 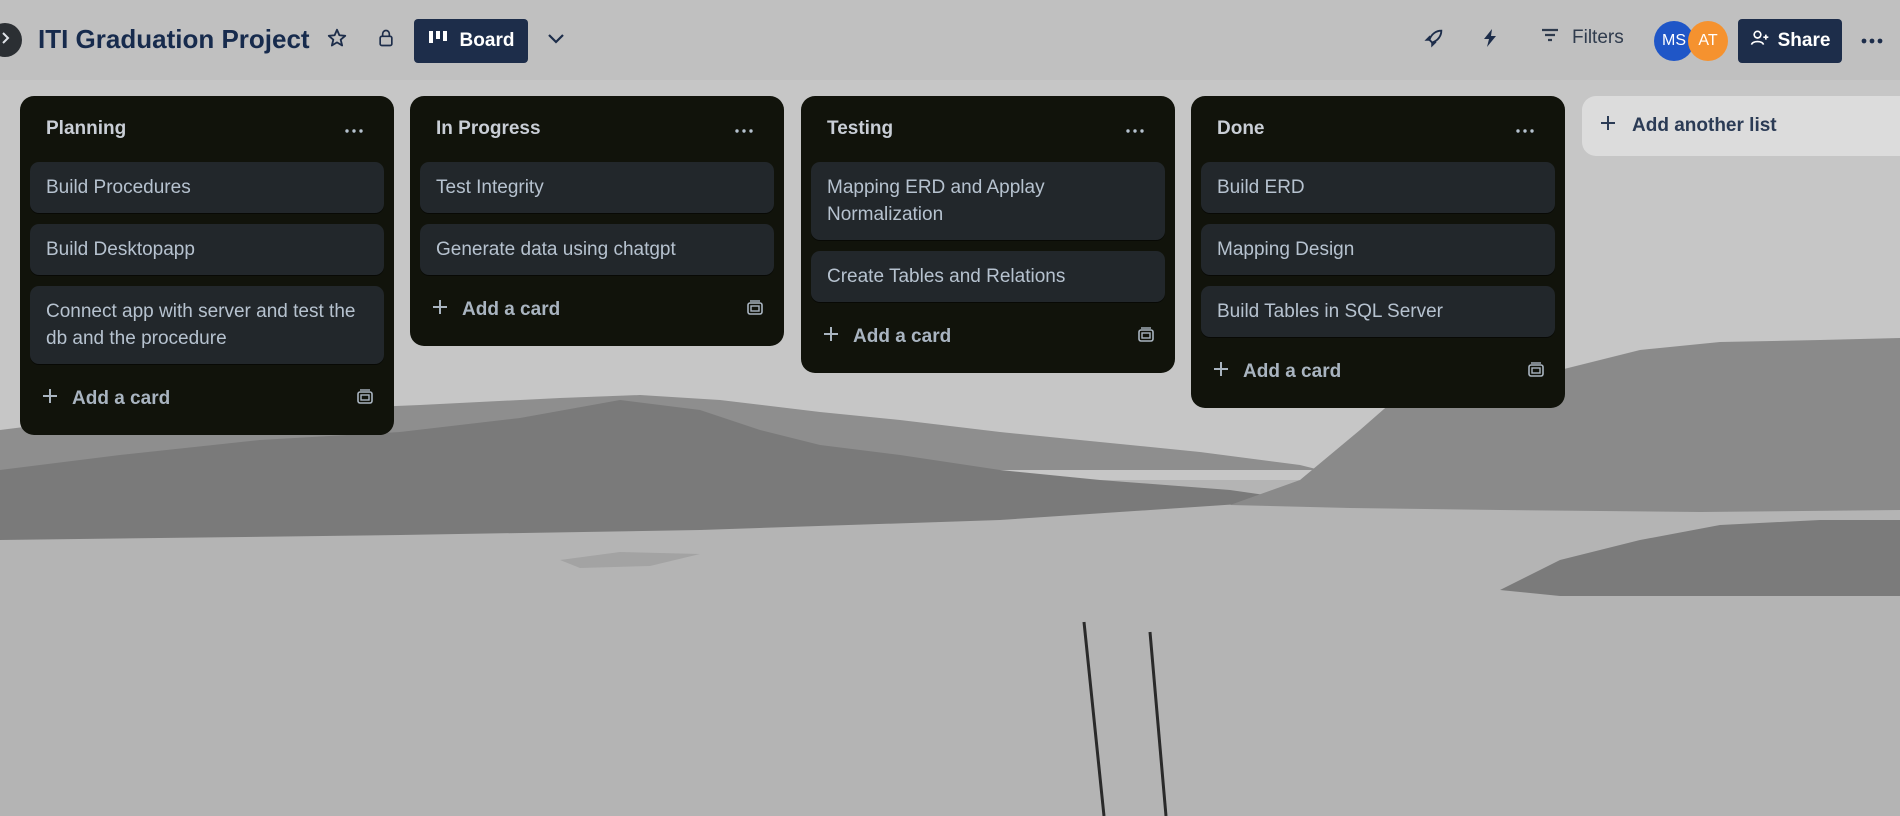 What do you see at coordinates (207, 187) in the screenshot?
I see `card: Build Procedures` at bounding box center [207, 187].